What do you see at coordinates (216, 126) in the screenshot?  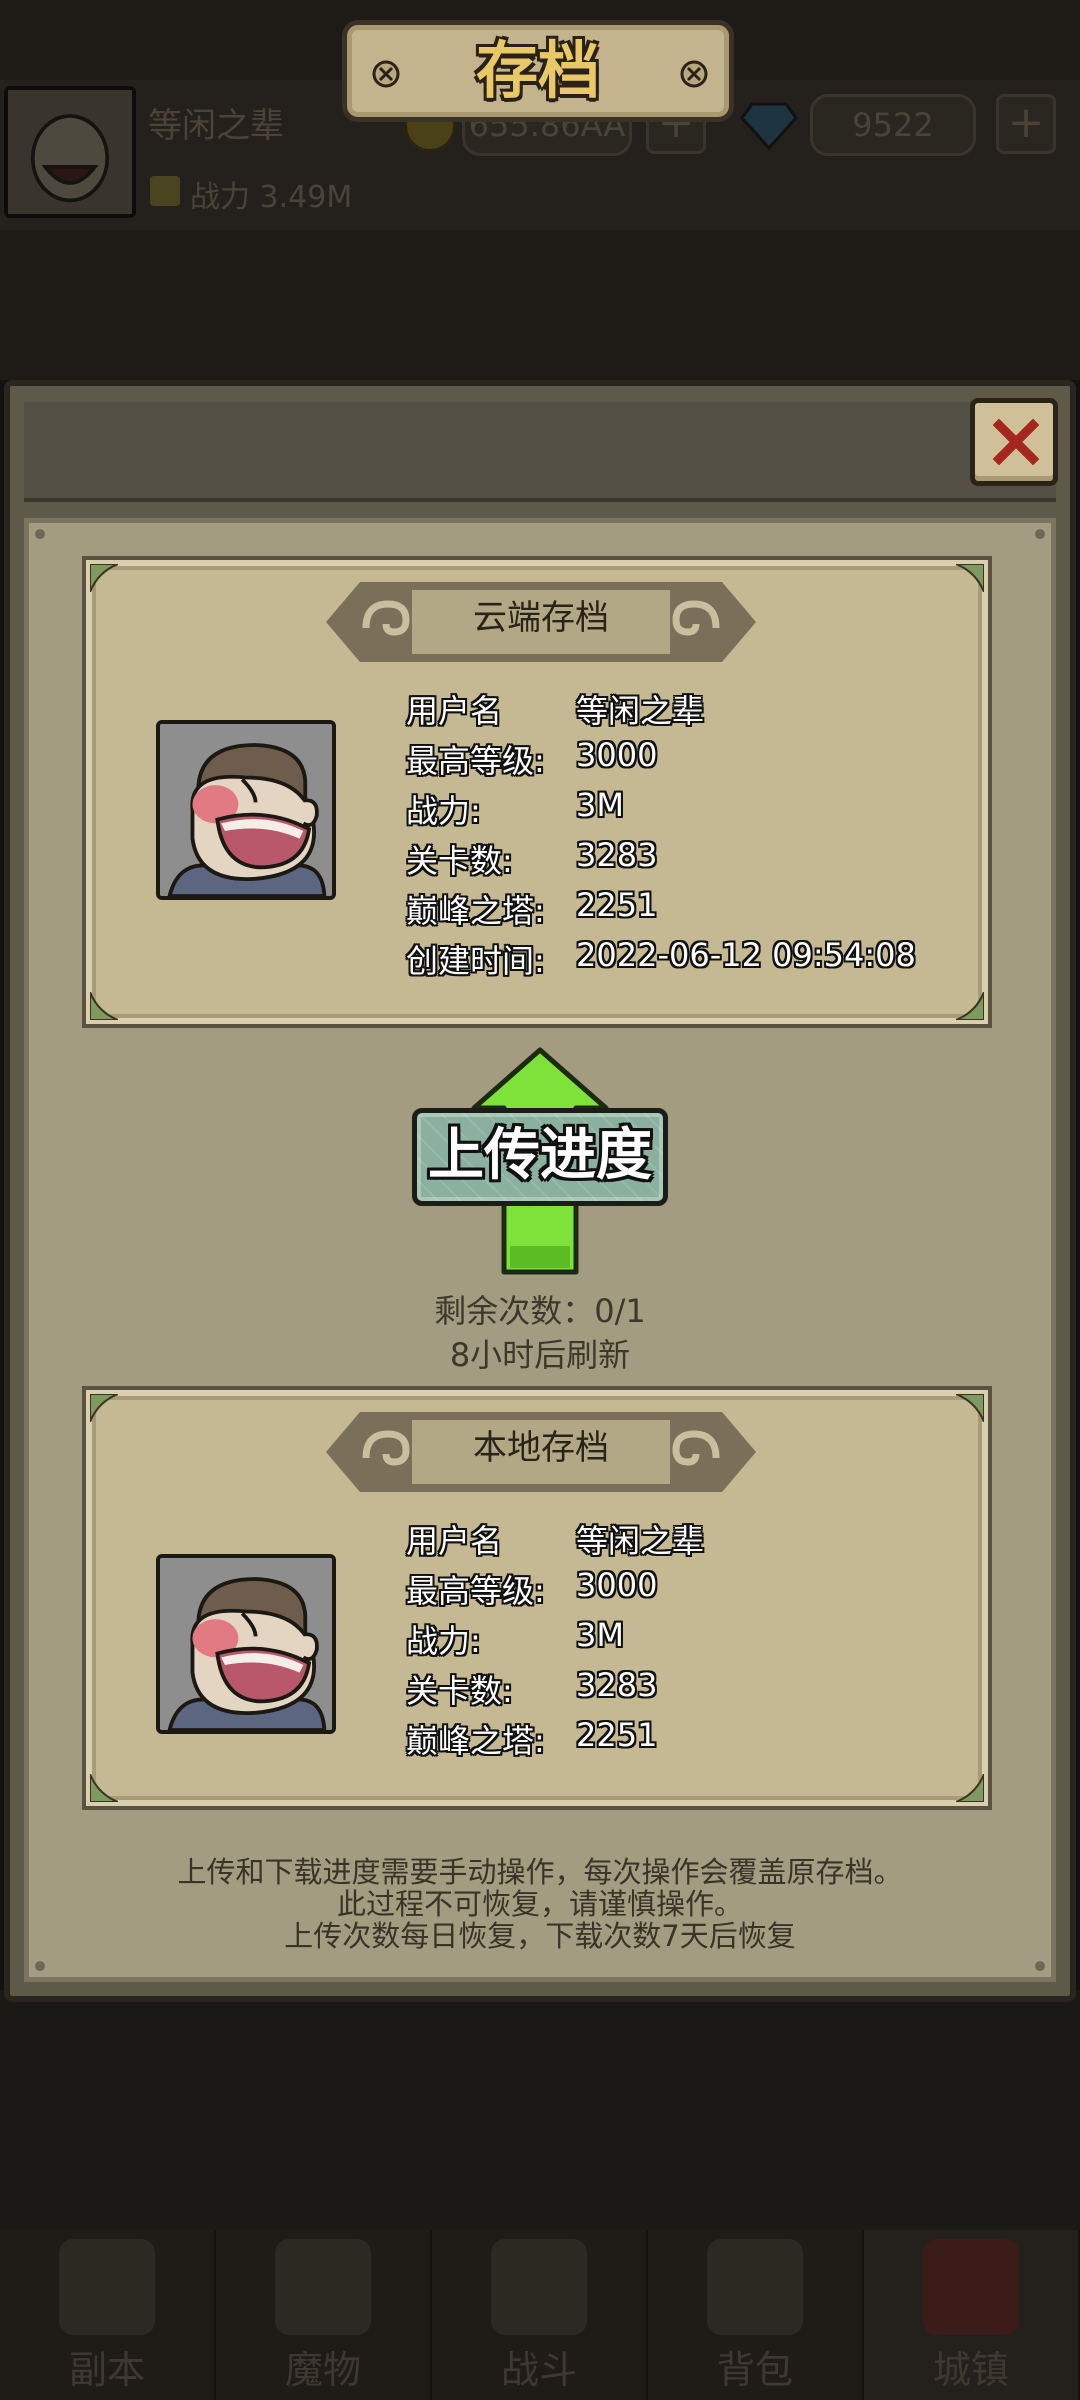 I see `player-name: 等闲之辈` at bounding box center [216, 126].